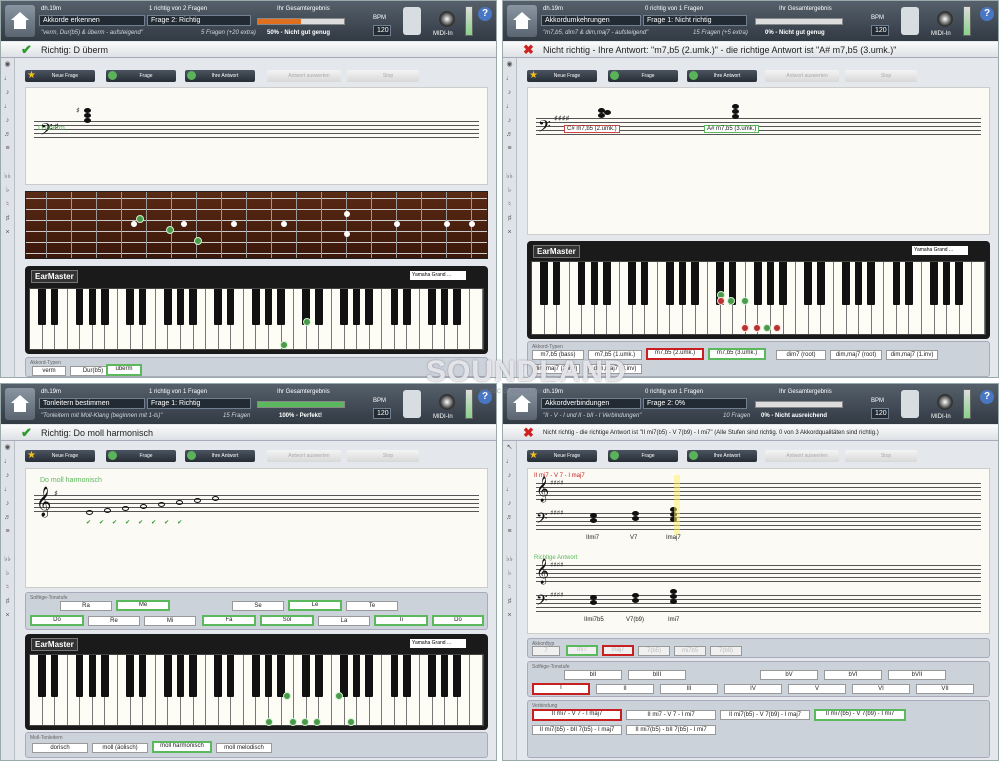 The height and width of the screenshot is (762, 1000). I want to click on answer-m7b5-2umk: m7,b5 (2.umk.), so click(675, 354).